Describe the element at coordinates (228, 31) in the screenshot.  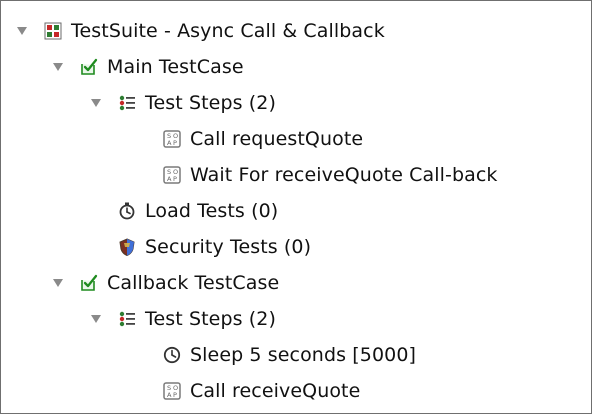
I see `tree-node-label: TestSuite - Async Call & Callback` at that location.